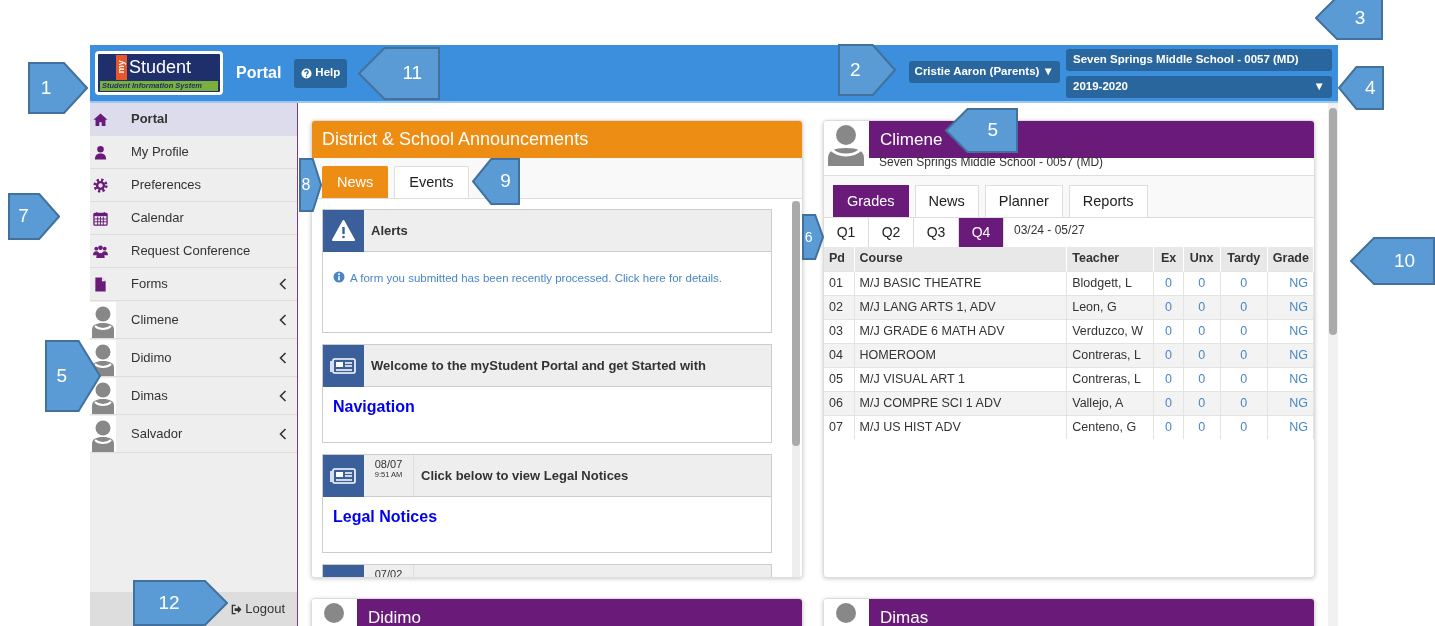 The width and height of the screenshot is (1435, 626). What do you see at coordinates (839, 403) in the screenshot?
I see `table-cell: 06` at bounding box center [839, 403].